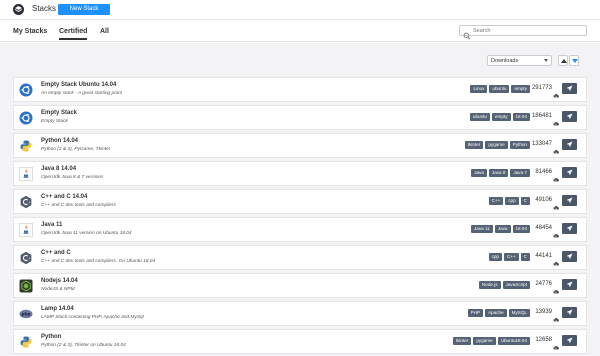 This screenshot has width=600, height=356. What do you see at coordinates (498, 173) in the screenshot?
I see `stack-tag: Java 8` at bounding box center [498, 173].